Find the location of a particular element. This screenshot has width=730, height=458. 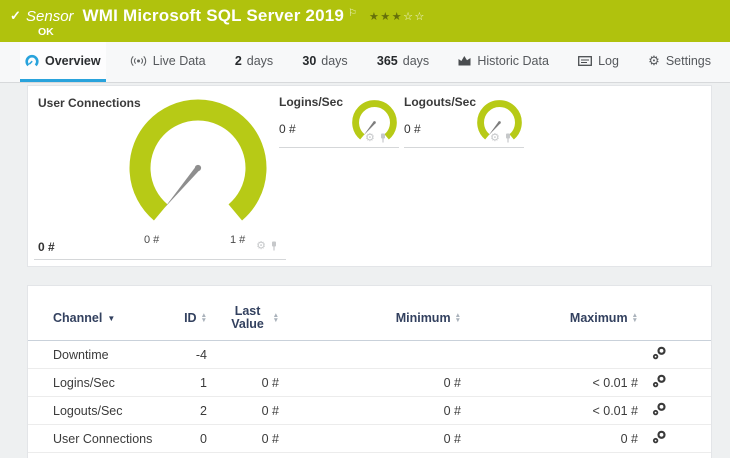

historic-chart-icon is located at coordinates (464, 61).